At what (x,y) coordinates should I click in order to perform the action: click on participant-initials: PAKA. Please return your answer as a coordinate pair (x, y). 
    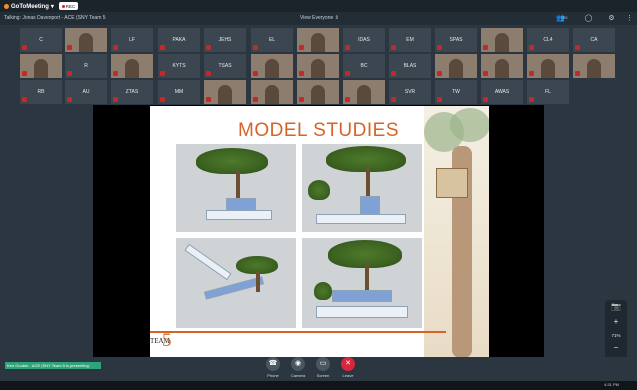
    Looking at the image, I should click on (179, 40).